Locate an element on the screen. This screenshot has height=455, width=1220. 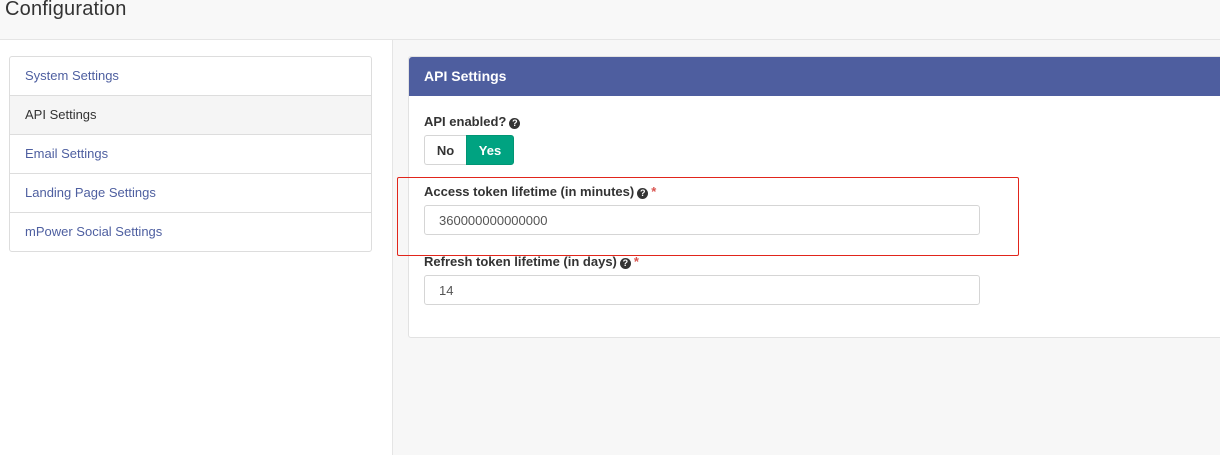
page-header: Configuration is located at coordinates (610, 20).